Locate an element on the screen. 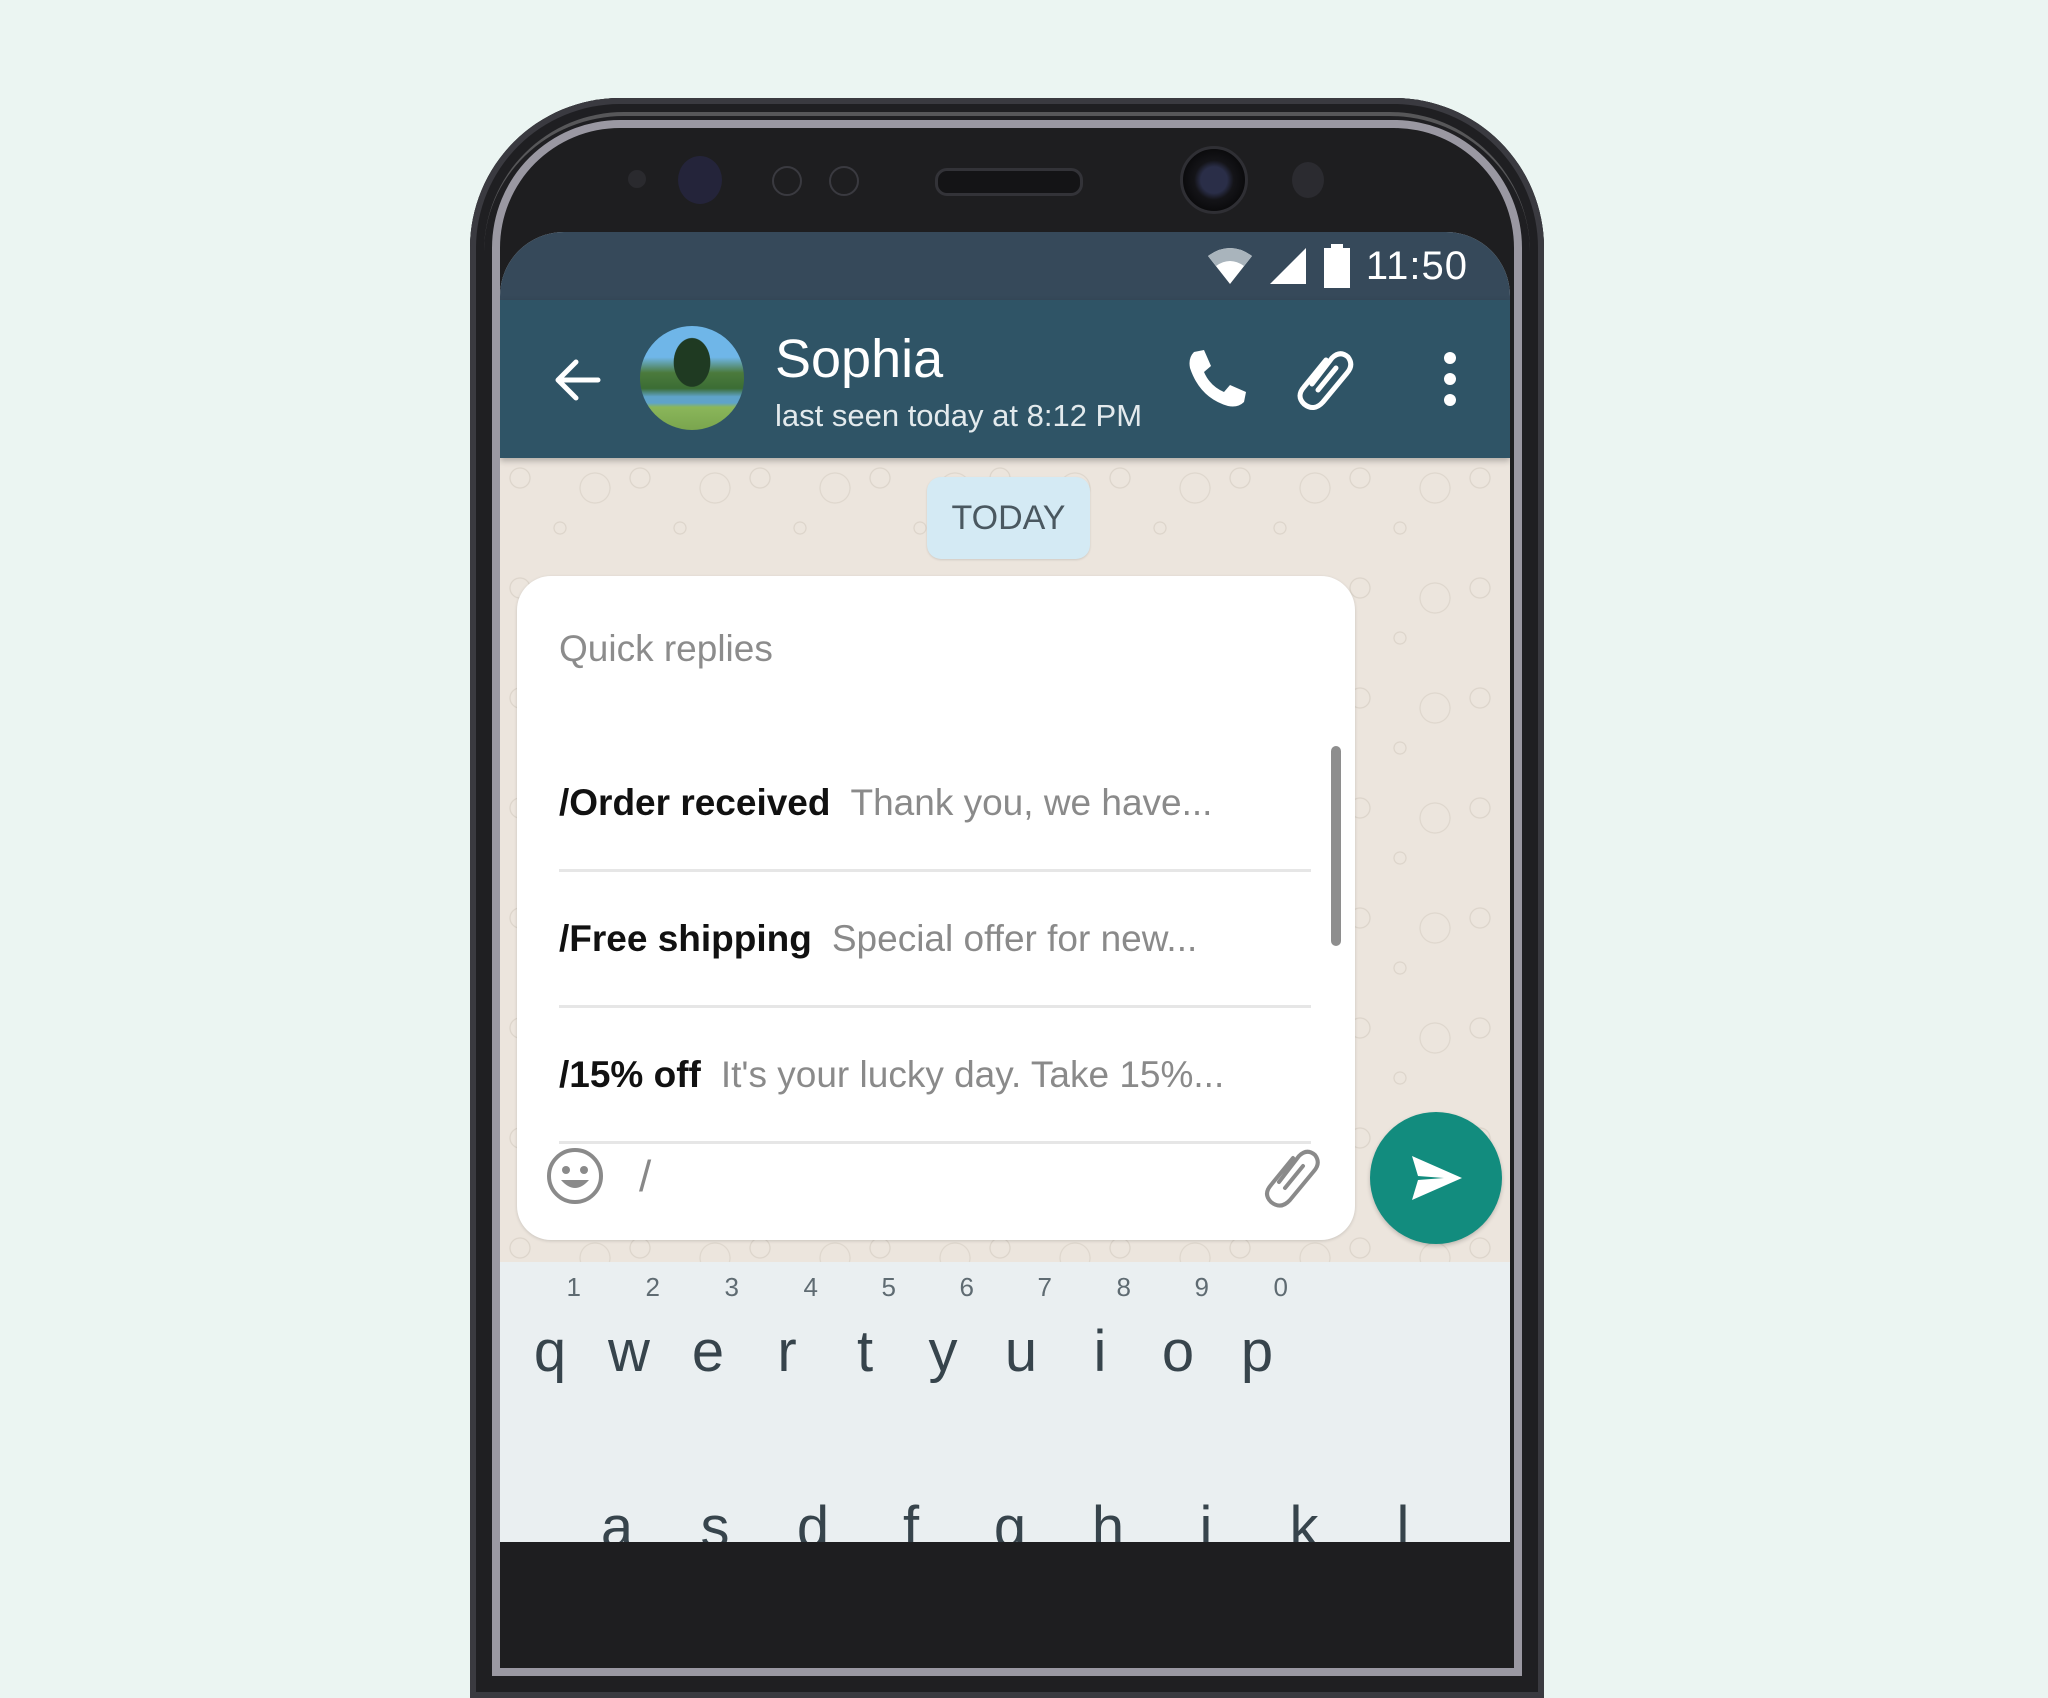 The width and height of the screenshot is (2048, 1698). front-camera-icon is located at coordinates (1214, 180).